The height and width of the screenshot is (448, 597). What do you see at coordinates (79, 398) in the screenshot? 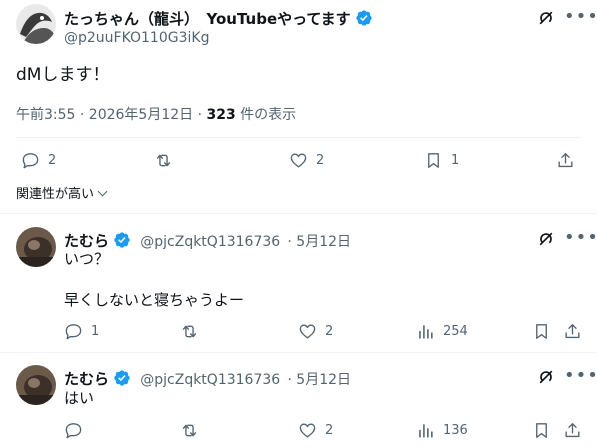
I see `reply-text-line: はい` at bounding box center [79, 398].